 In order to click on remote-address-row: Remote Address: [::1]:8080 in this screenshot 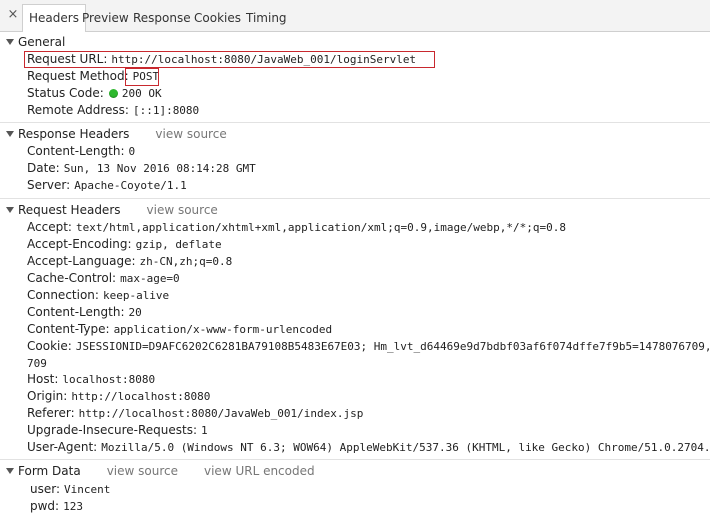, I will do `click(113, 110)`.